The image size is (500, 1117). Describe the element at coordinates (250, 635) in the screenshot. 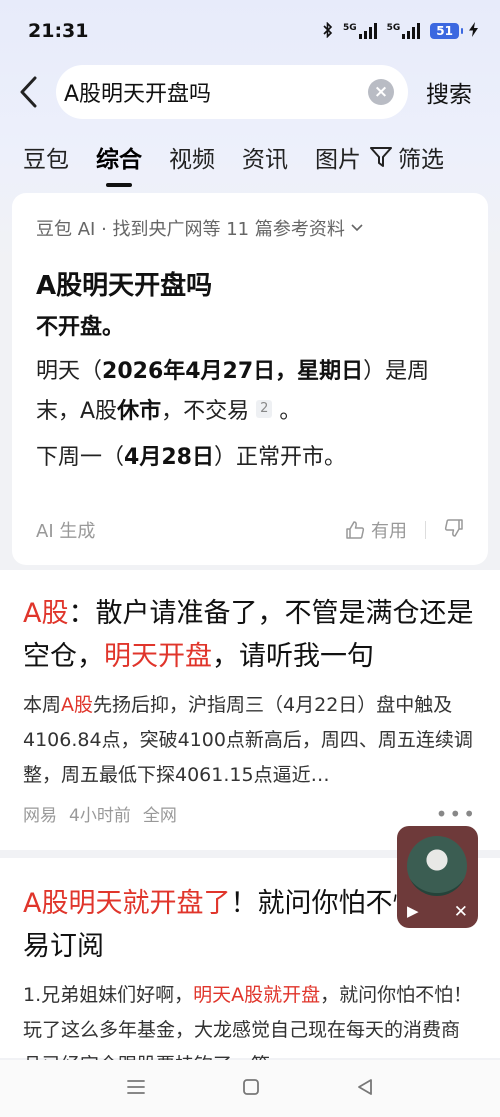

I see `result-title: A股：散户请准备了，不管是满仓还是空仓，明天开盘，请听我一句` at that location.